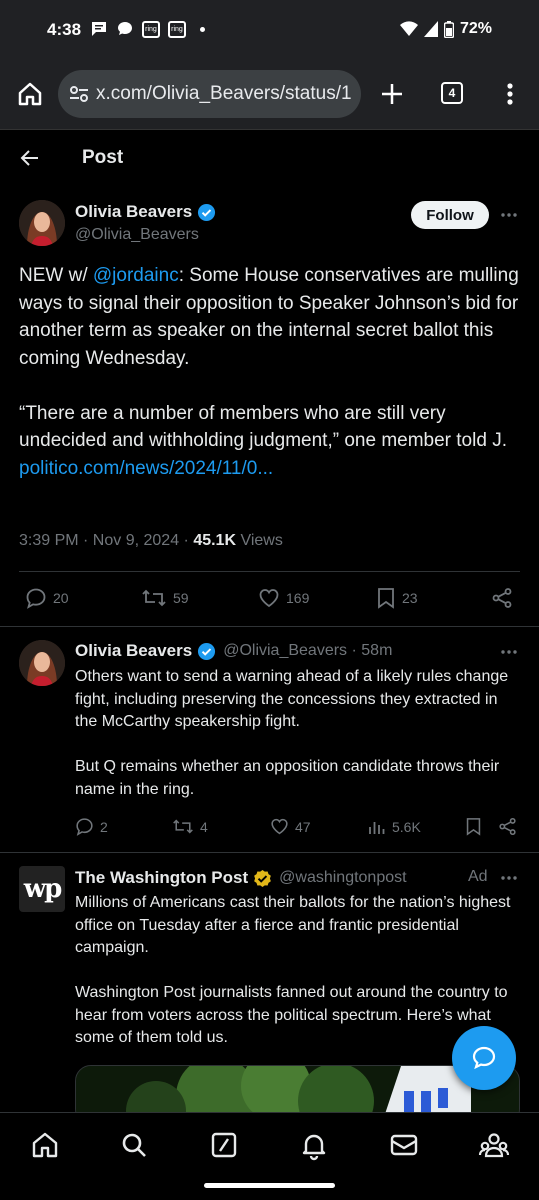  I want to click on bookmark-button: 23, so click(397, 598).